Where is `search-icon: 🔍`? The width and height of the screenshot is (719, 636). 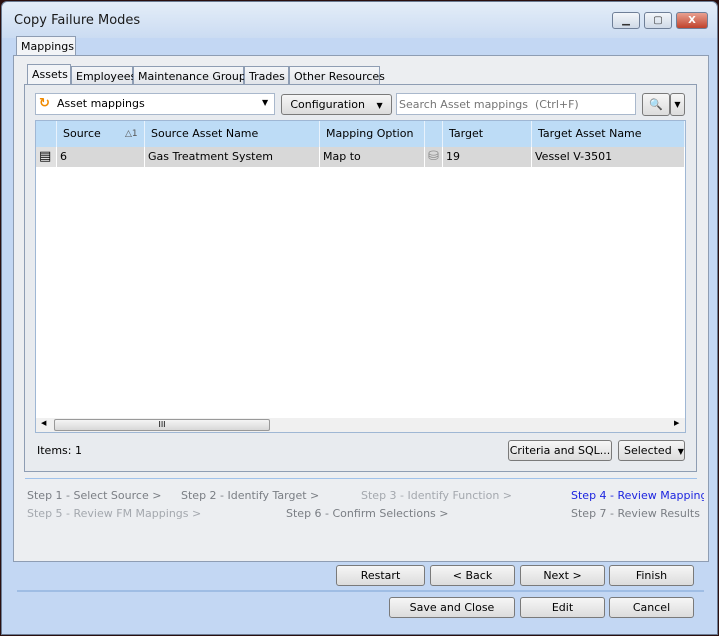
search-icon: 🔍 is located at coordinates (656, 104).